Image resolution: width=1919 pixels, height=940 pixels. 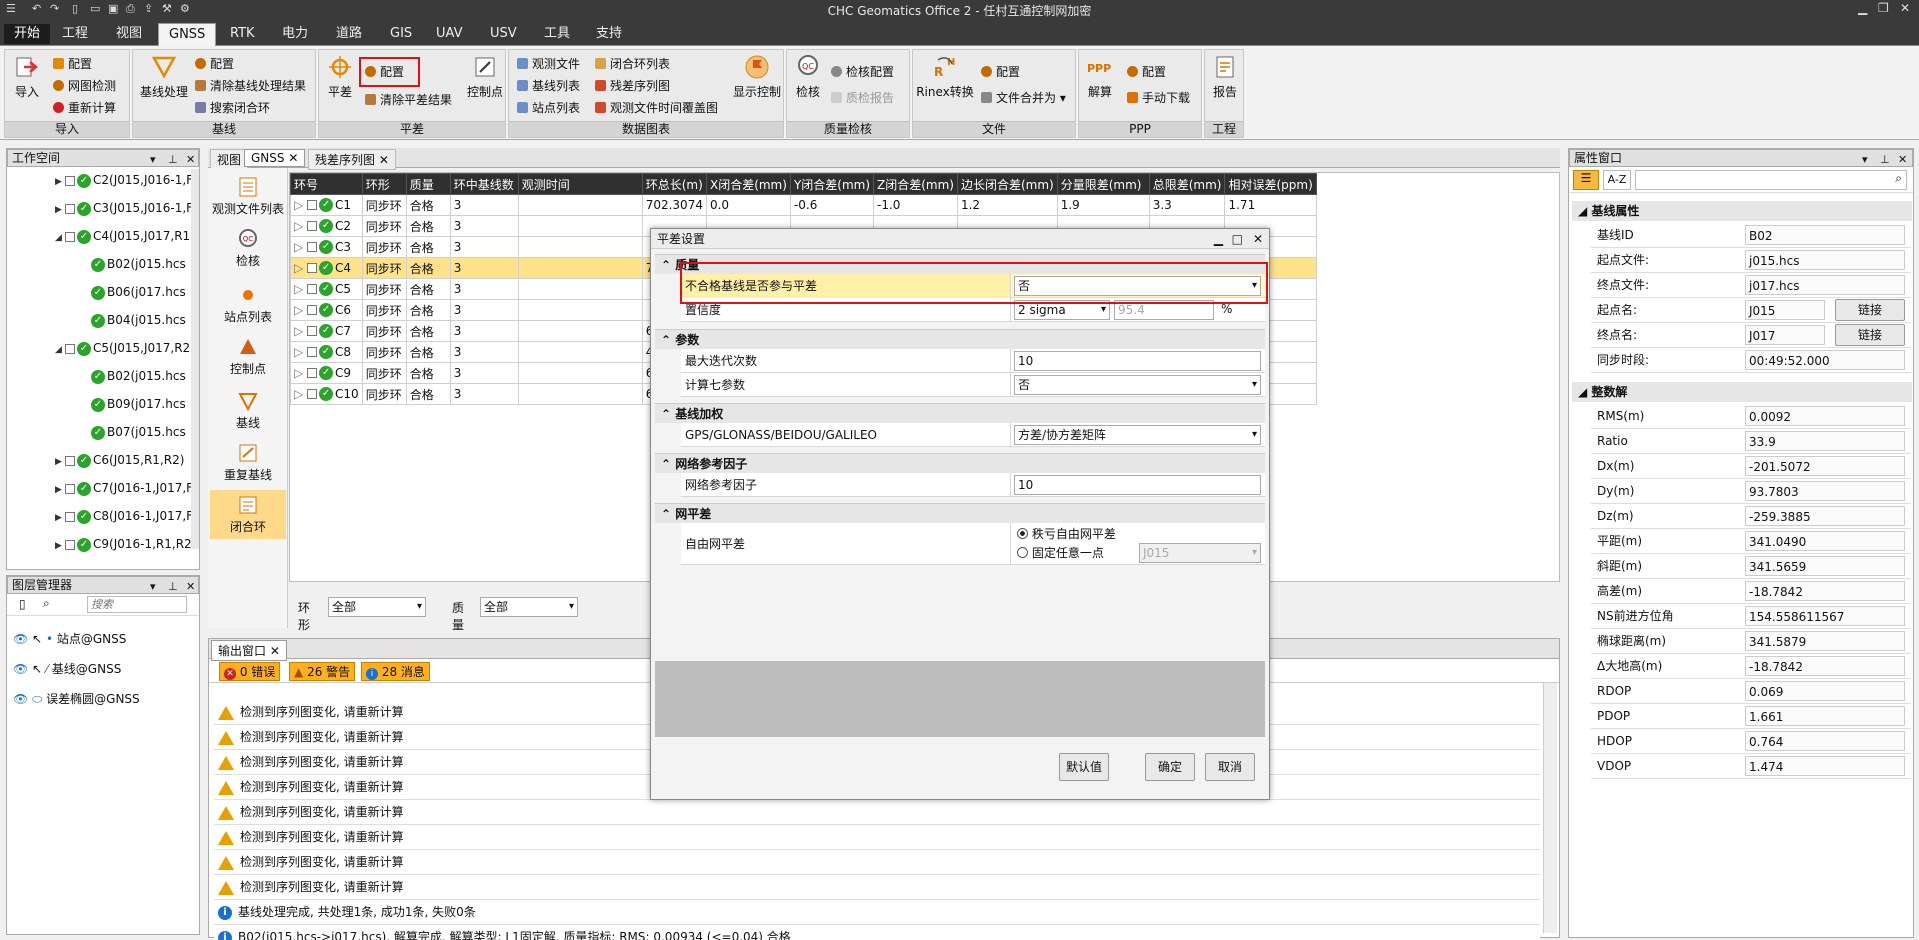 I want to click on doc-tab-residual: 残差序列图 ✕, so click(x=352, y=159).